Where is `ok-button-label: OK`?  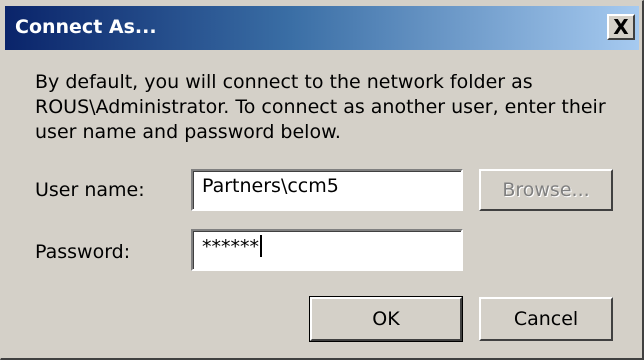 ok-button-label: OK is located at coordinates (386, 319).